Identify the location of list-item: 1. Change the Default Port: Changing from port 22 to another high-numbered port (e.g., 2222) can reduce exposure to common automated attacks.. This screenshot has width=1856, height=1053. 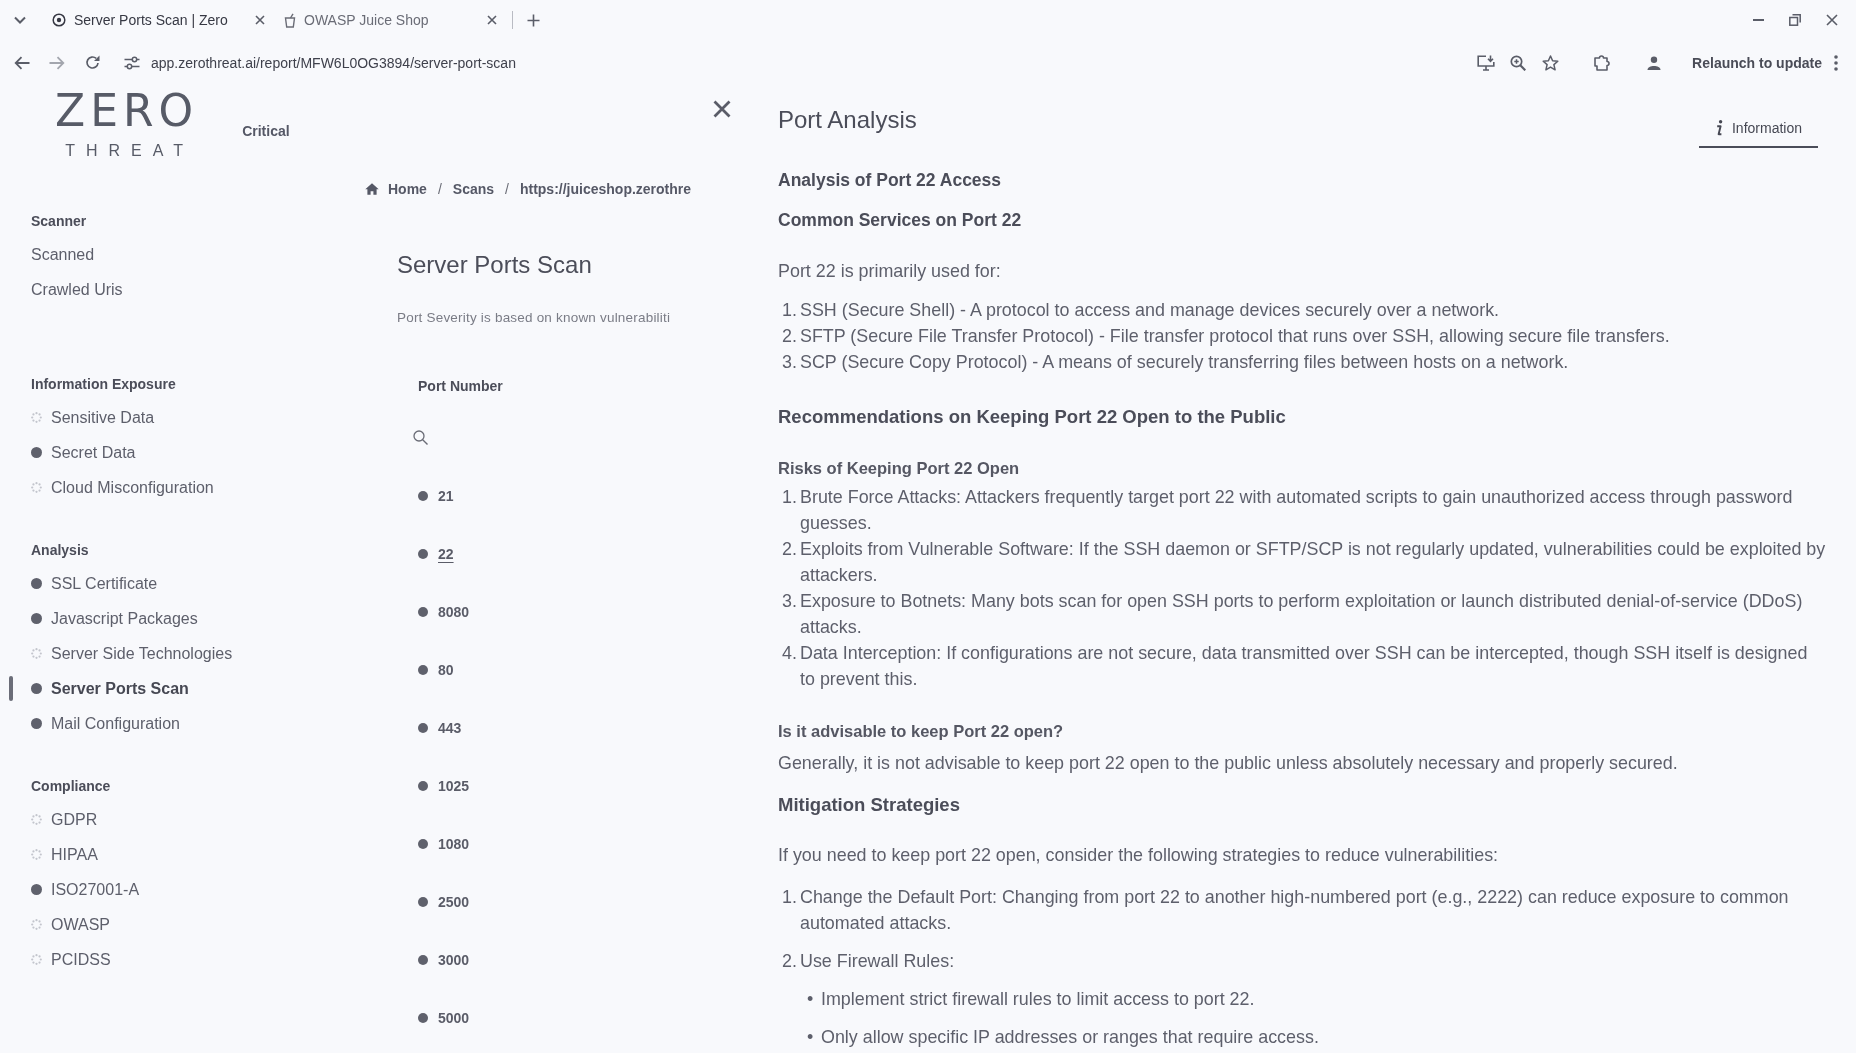
(1285, 910).